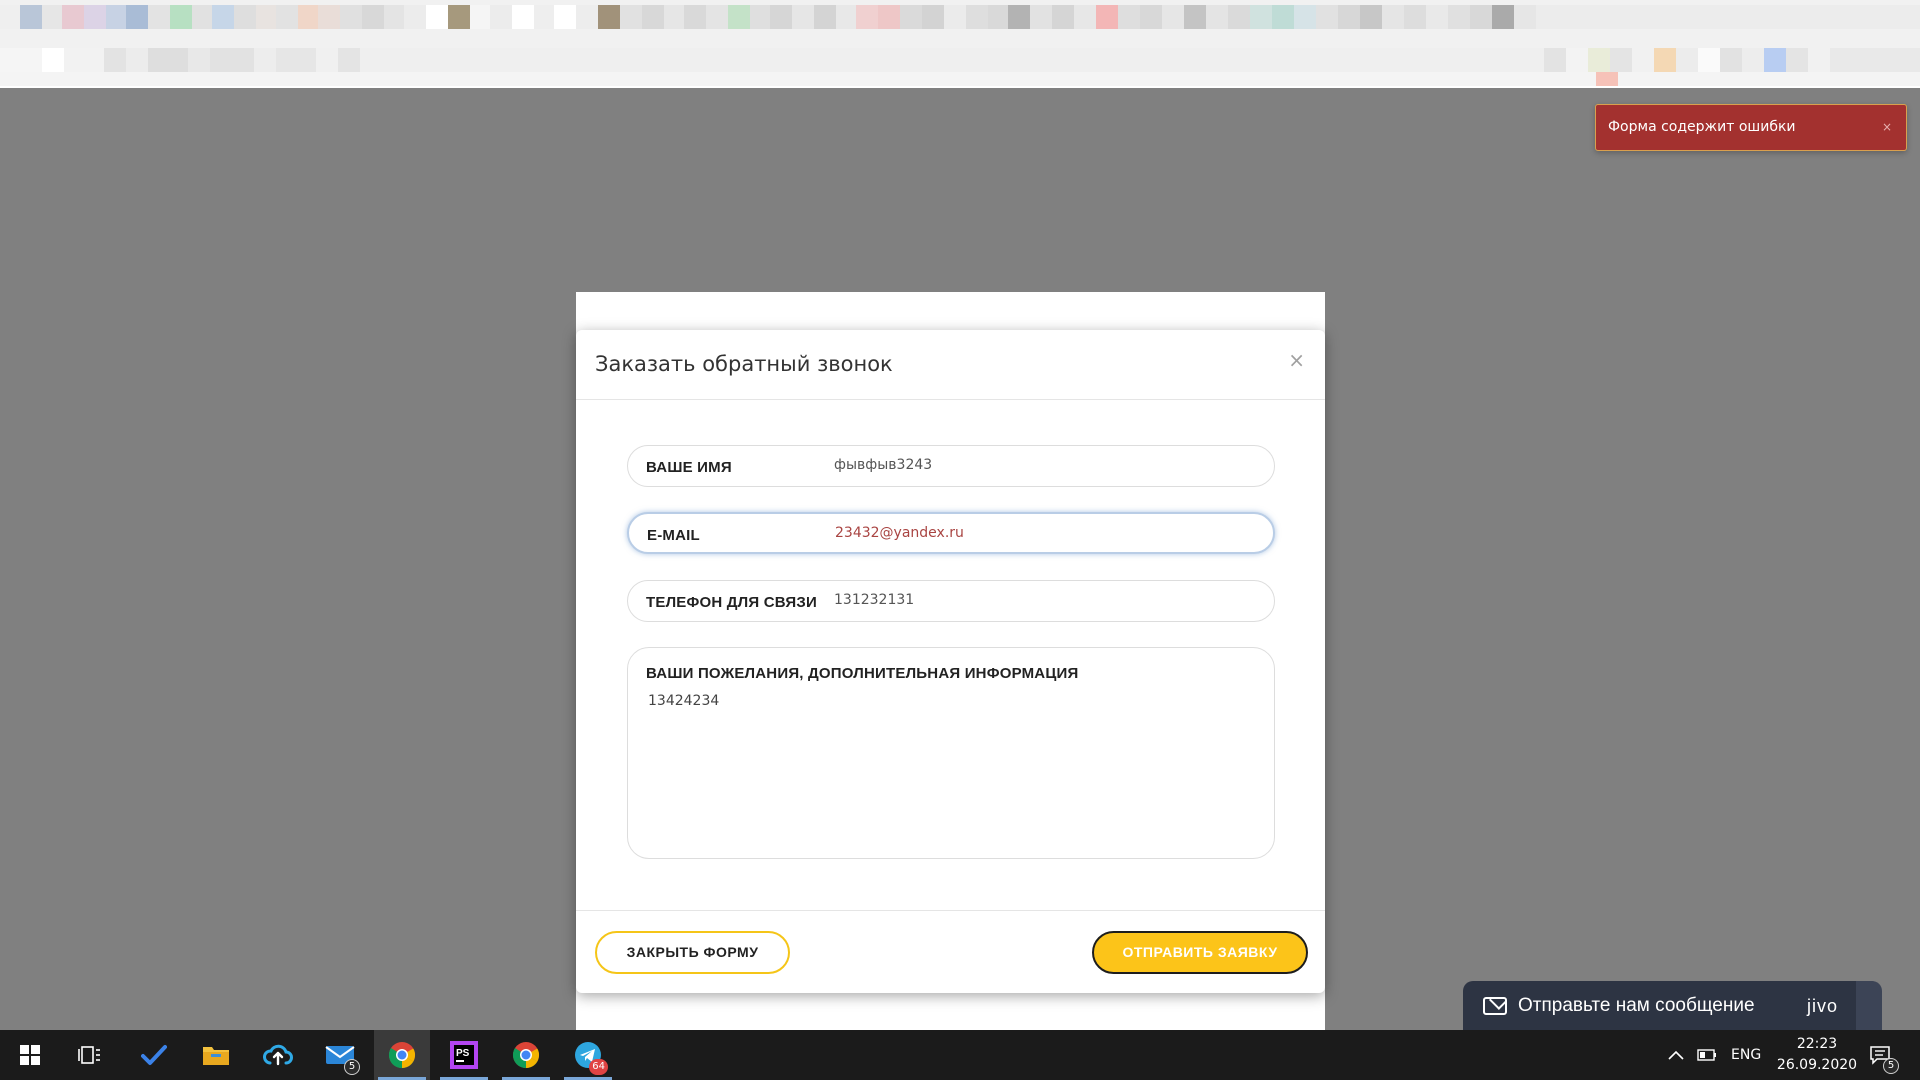 Image resolution: width=1920 pixels, height=1080 pixels. I want to click on cloud-sync-button, so click(278, 1055).